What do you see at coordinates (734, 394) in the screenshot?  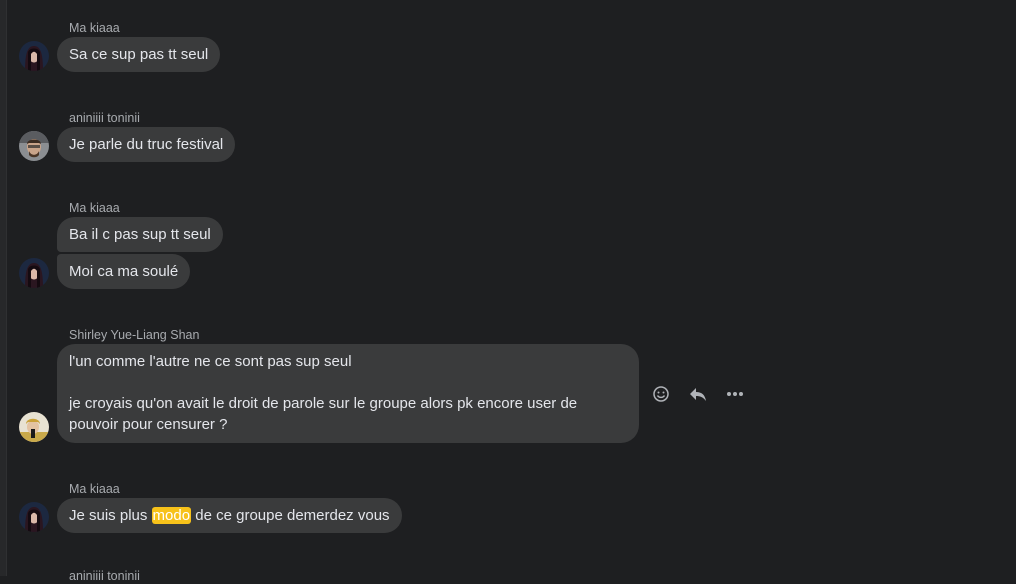 I see `more-icon` at bounding box center [734, 394].